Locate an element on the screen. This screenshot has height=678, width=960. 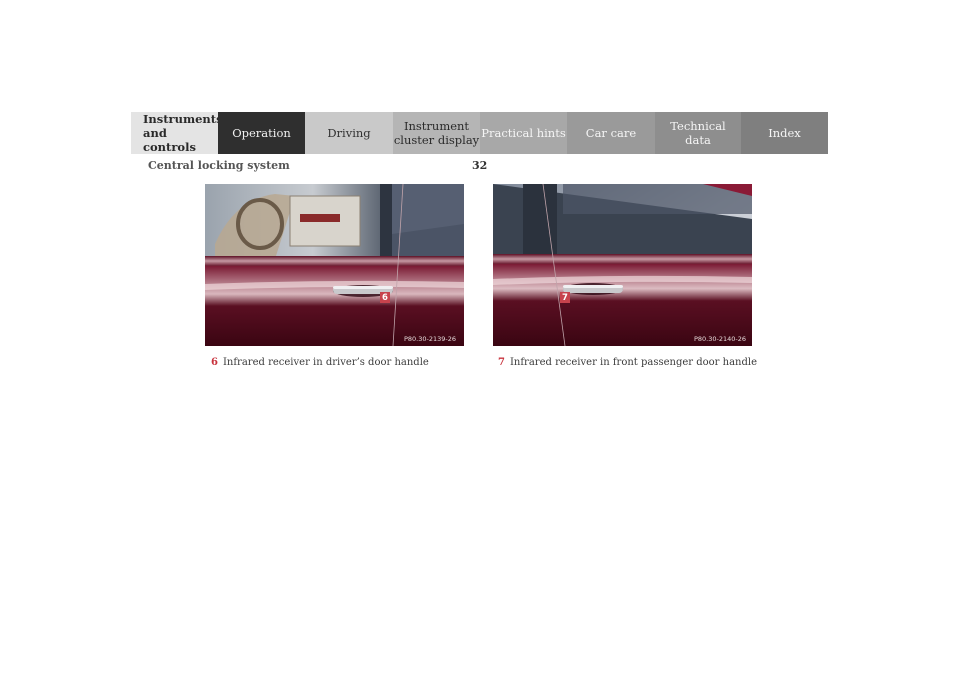
tab-instruments-and-controls: Instruments and controls is located at coordinates (177, 133).